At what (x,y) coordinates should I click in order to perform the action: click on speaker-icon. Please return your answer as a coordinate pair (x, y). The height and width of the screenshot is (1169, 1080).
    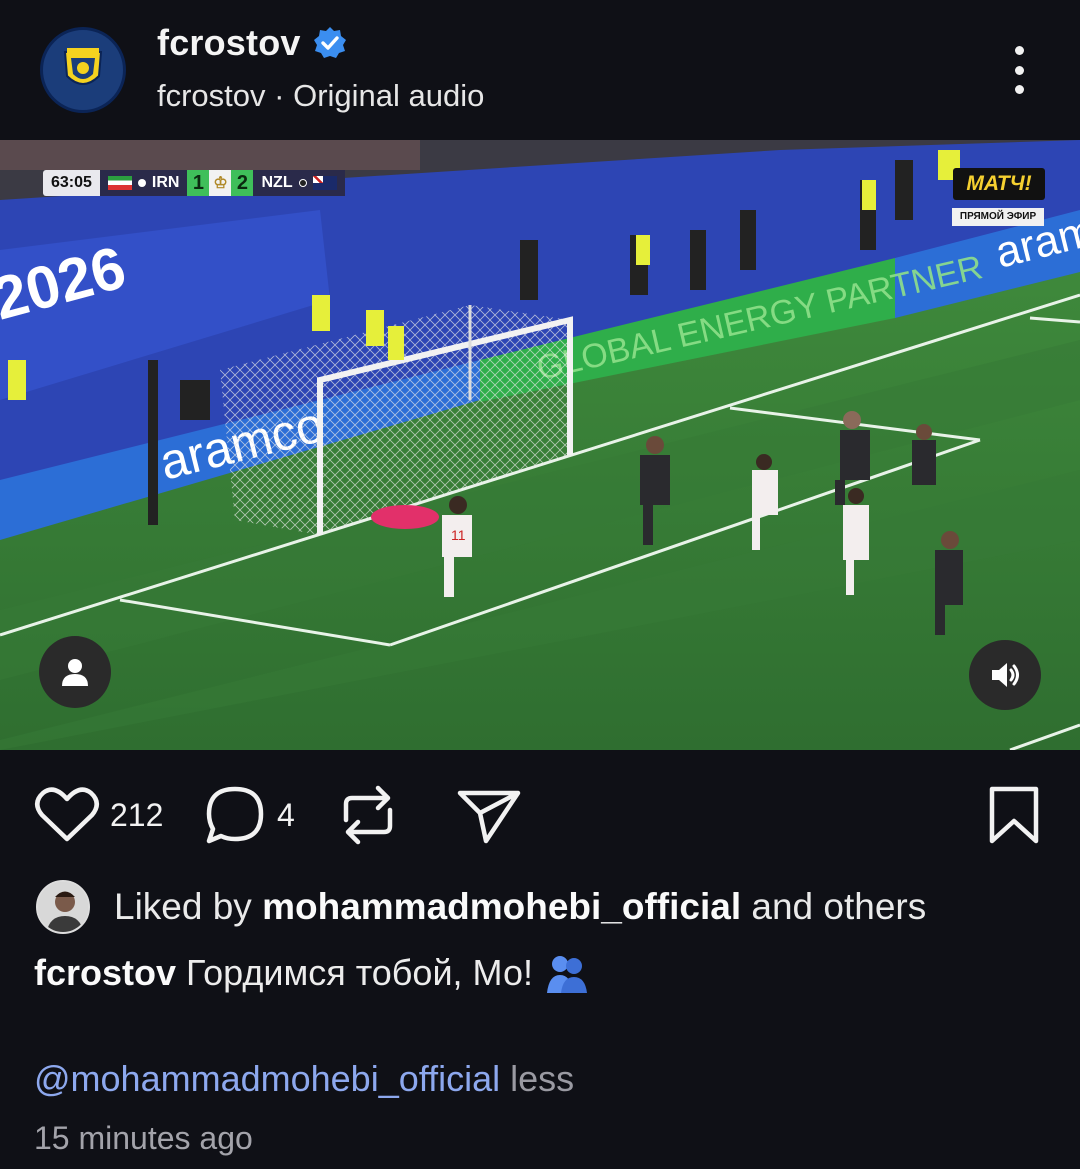
    Looking at the image, I should click on (1005, 675).